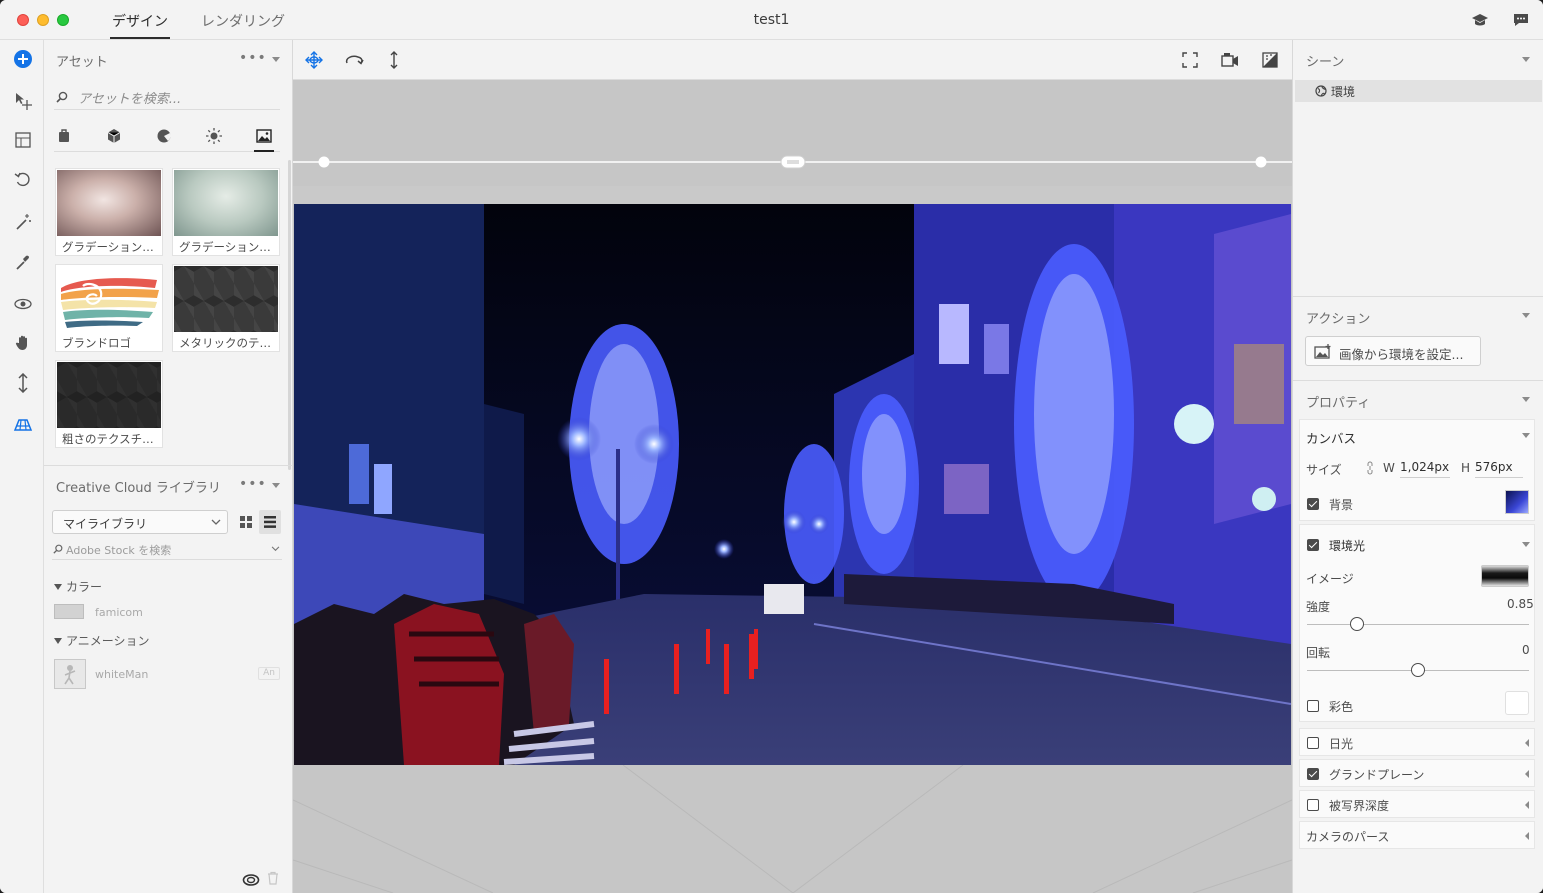 The width and height of the screenshot is (1543, 893). Describe the element at coordinates (1261, 162) in the screenshot. I see `perspective-handle-right` at that location.